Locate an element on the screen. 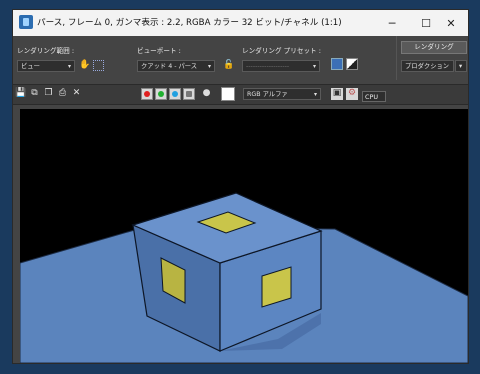 The image size is (480, 374). render-area-dropdown: ビュー ▾ is located at coordinates (46, 66).